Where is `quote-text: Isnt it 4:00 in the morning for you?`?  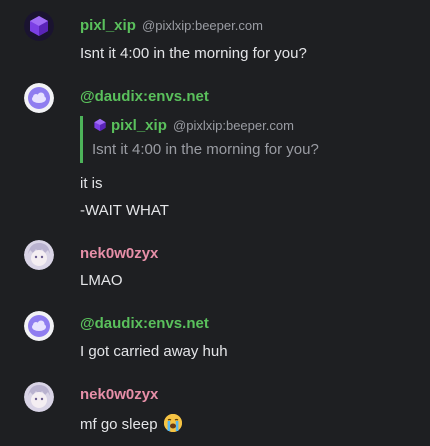 quote-text: Isnt it 4:00 in the morning for you? is located at coordinates (205, 149).